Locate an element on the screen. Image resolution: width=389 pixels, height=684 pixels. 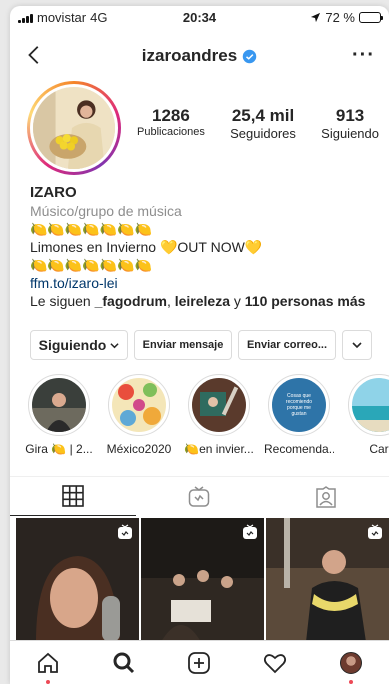
nav-profile is located at coordinates (351, 666).